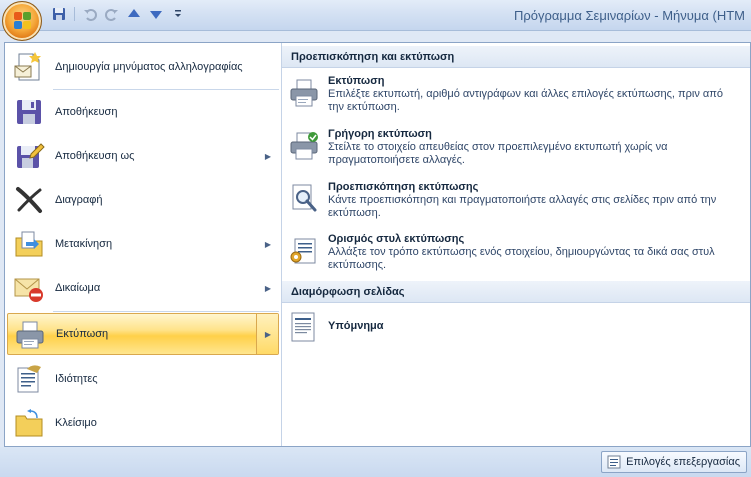 This screenshot has height=477, width=751. I want to click on editor-options-button: Επιλογές επεξεργασίας, so click(674, 462).